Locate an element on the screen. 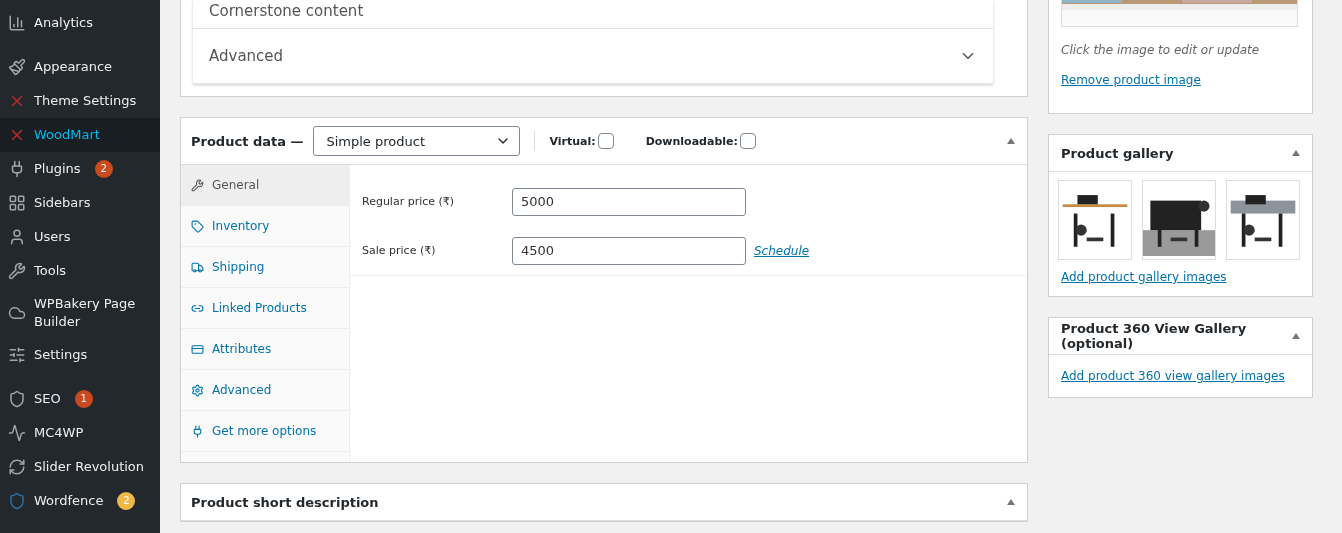 The height and width of the screenshot is (533, 1342). collapsible-section: Advanced is located at coordinates (593, 56).